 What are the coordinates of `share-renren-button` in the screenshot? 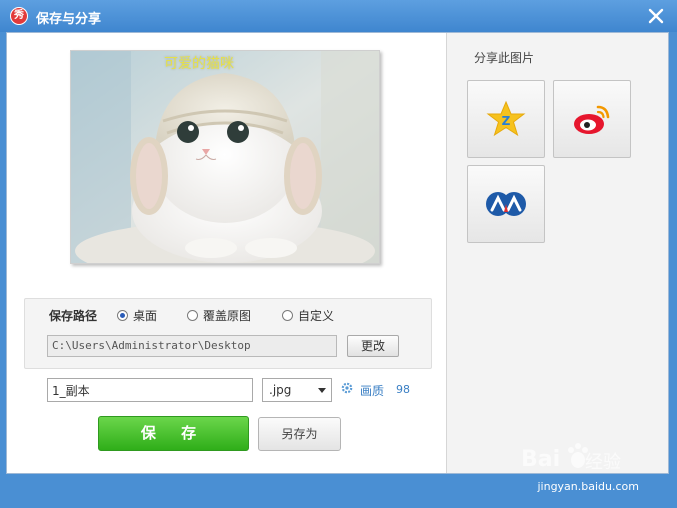 It's located at (506, 204).